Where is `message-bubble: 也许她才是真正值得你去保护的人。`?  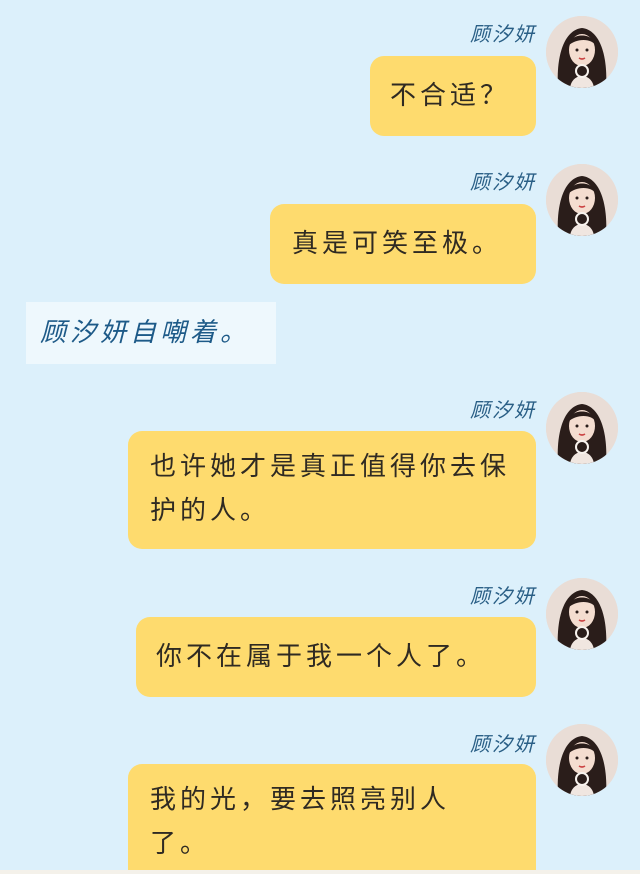
message-bubble: 也许她才是真正值得你去保护的人。 is located at coordinates (332, 490).